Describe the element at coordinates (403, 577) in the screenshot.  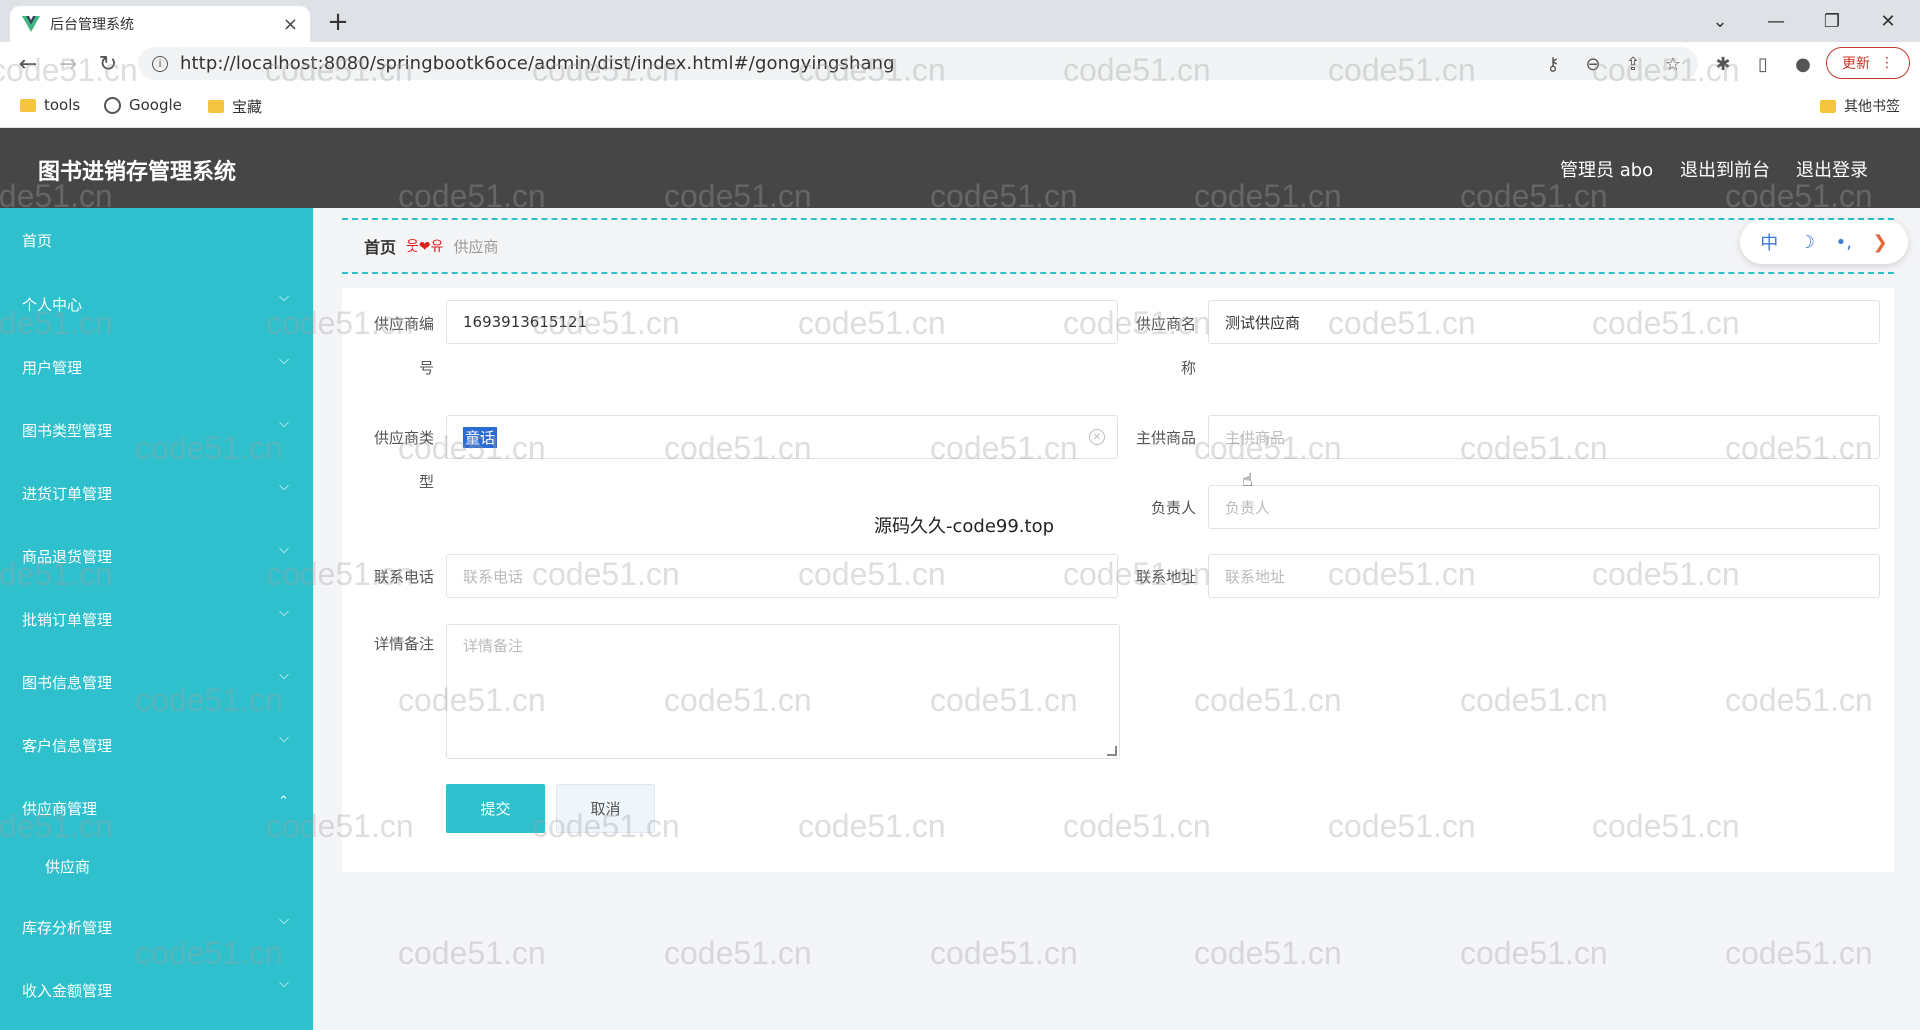
I see `phone-label: 联系电话` at that location.